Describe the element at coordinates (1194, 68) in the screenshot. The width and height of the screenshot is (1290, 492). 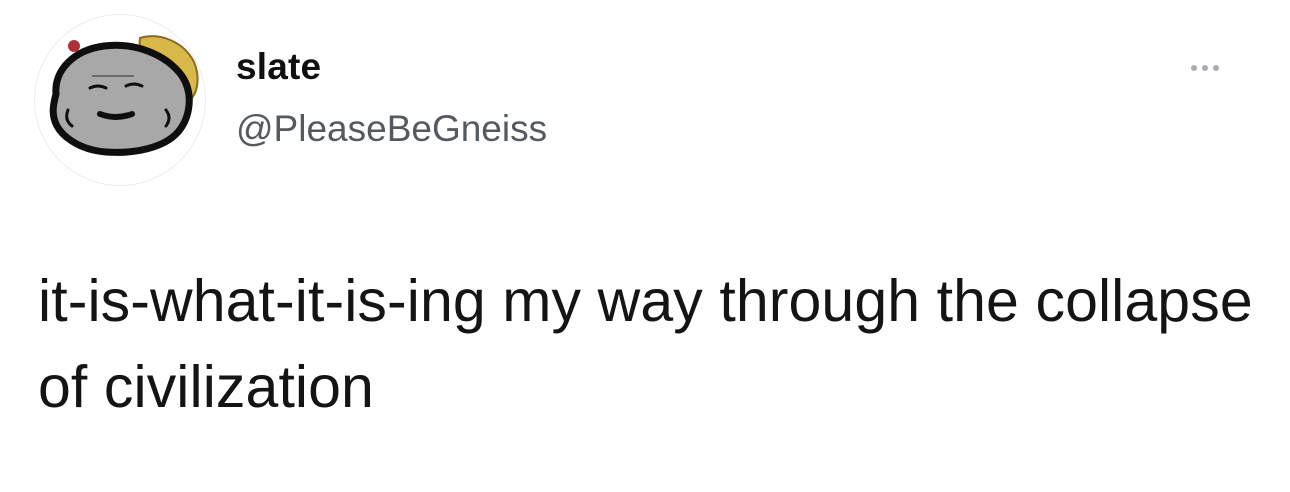
I see `more-horizontal-icon` at that location.